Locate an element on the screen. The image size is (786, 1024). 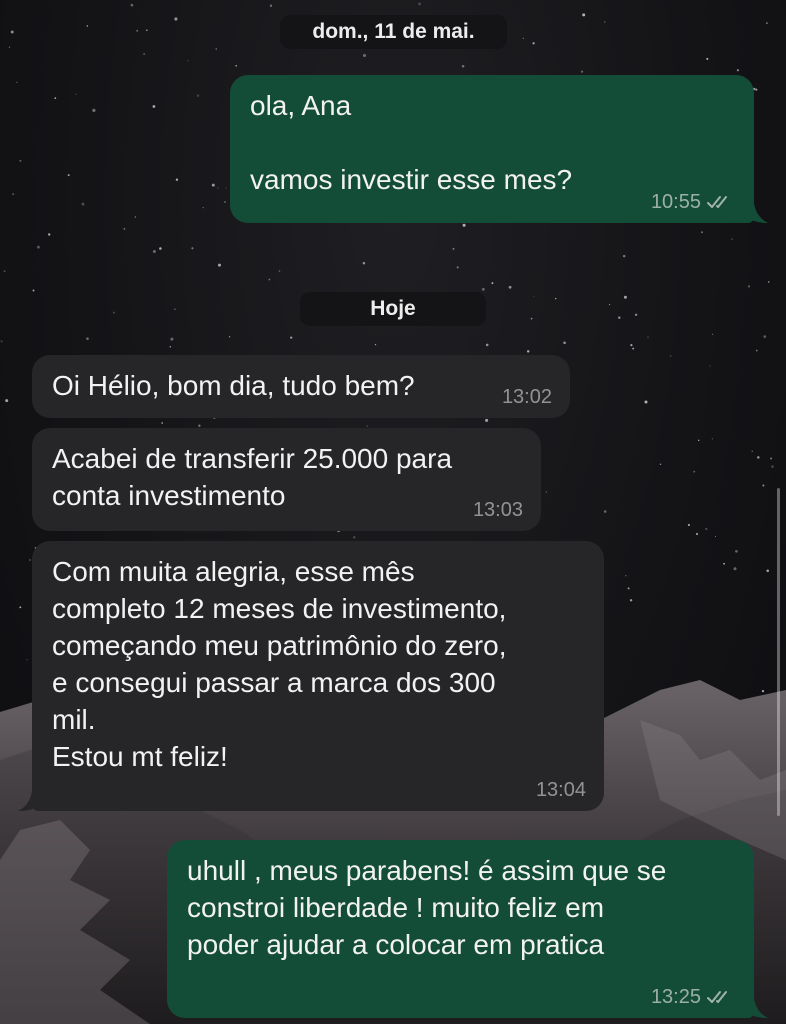
message-time: 13:03 is located at coordinates (497, 510).